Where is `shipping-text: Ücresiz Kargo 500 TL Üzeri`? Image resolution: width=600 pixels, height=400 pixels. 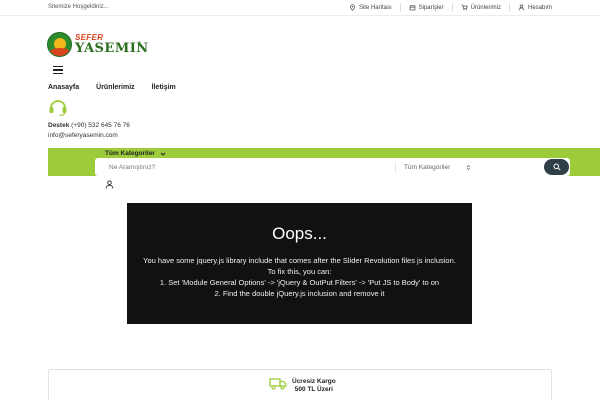
shipping-text: Ücresiz Kargo 500 TL Üzeri is located at coordinates (314, 386).